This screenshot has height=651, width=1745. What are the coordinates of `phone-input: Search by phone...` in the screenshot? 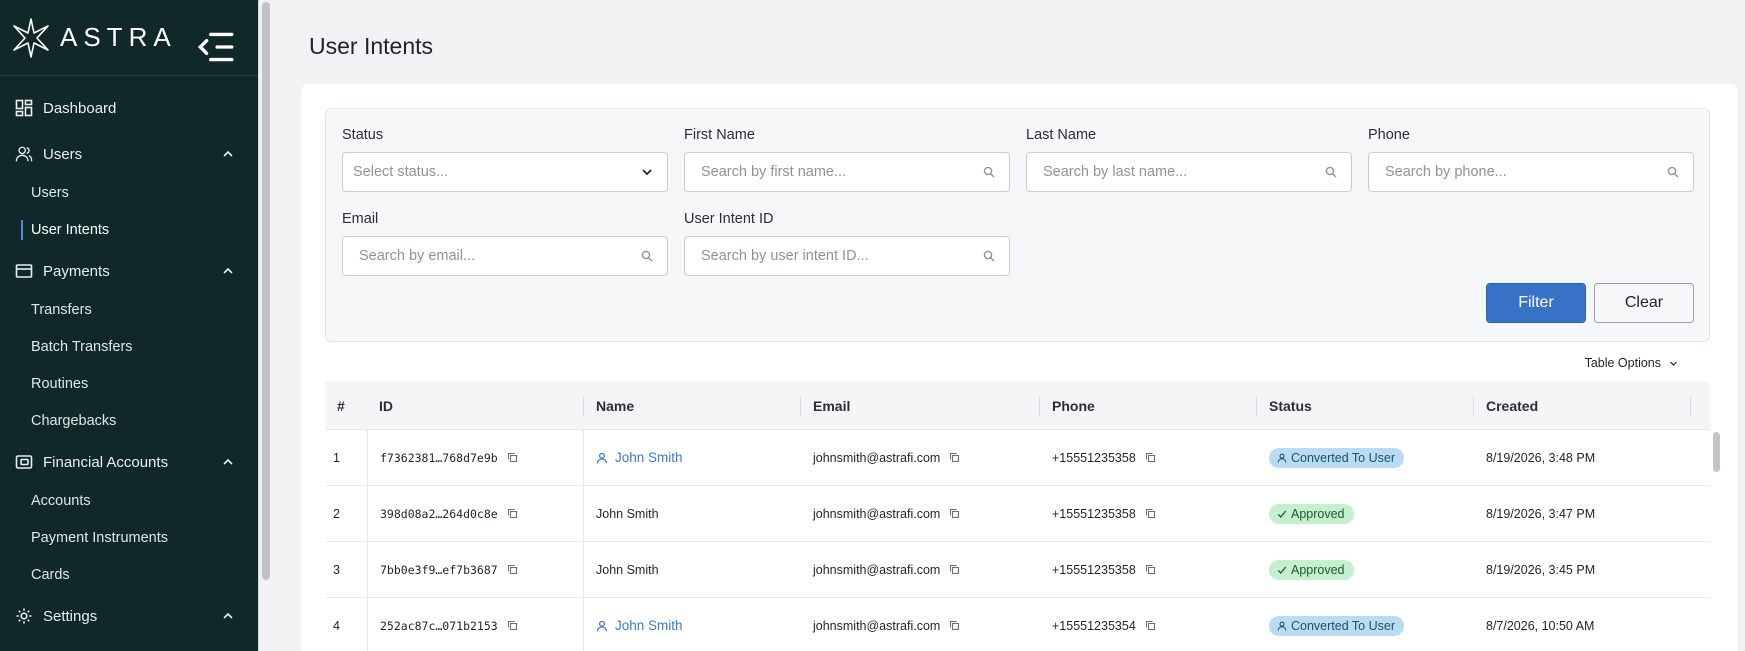 It's located at (1531, 172).